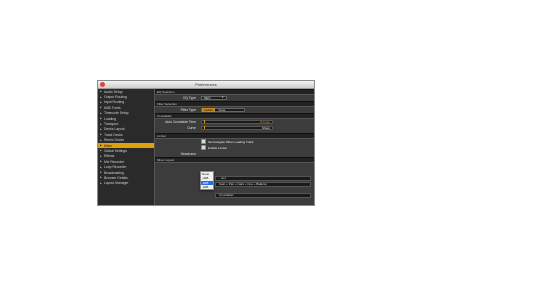 The width and height of the screenshot is (534, 300). I want to click on curve-label: Curve, so click(191, 128).